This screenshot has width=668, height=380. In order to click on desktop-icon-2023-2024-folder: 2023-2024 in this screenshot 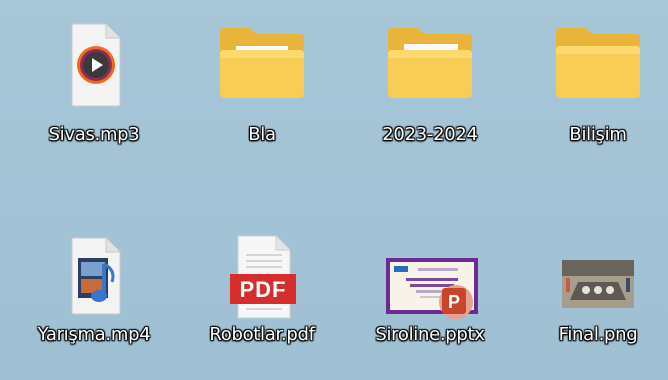, I will do `click(430, 75)`.